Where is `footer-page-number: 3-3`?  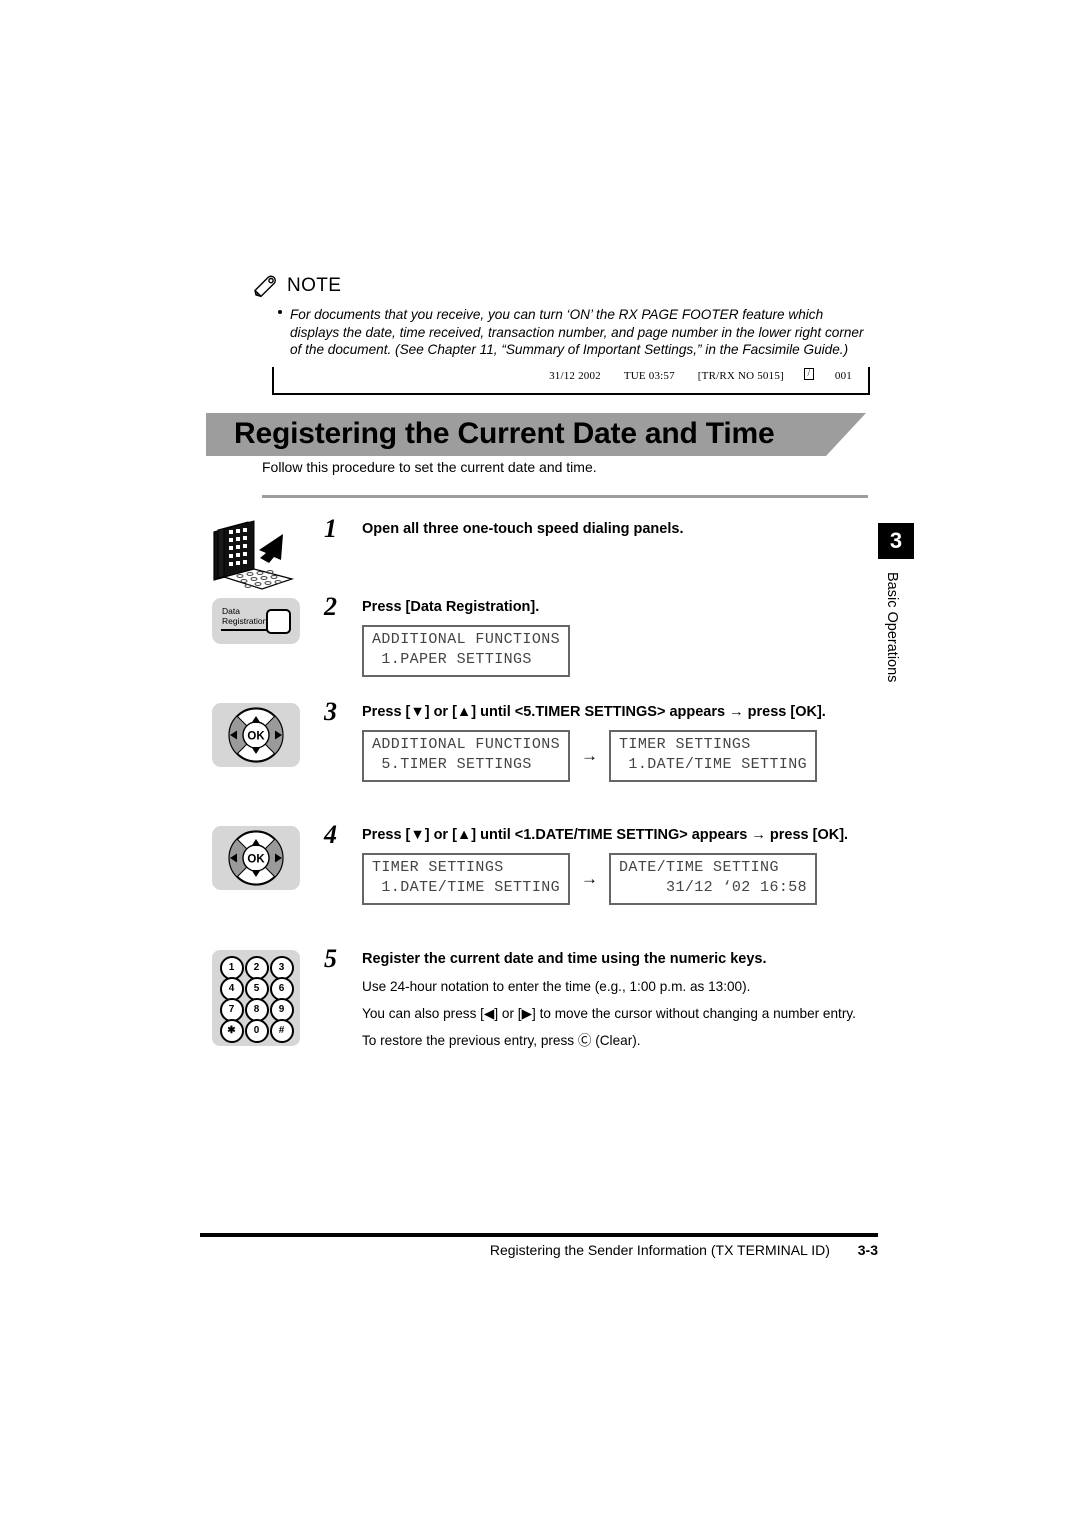 footer-page-number: 3-3 is located at coordinates (867, 1250).